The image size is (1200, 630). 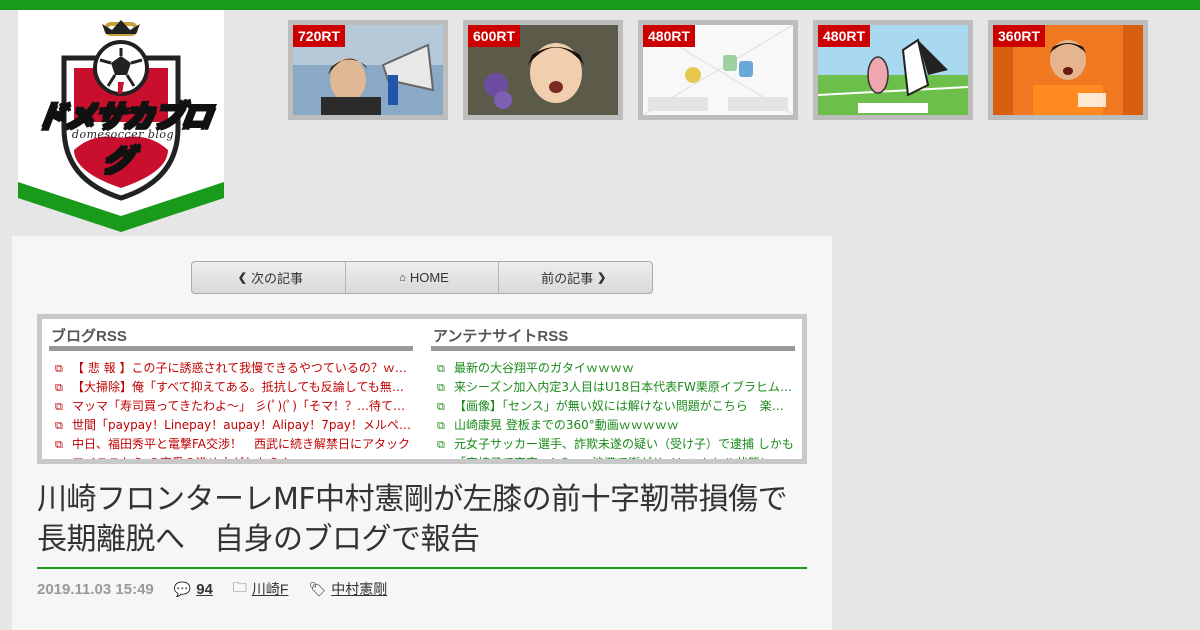 I want to click on home-button: ⌂ HOME, so click(x=423, y=277).